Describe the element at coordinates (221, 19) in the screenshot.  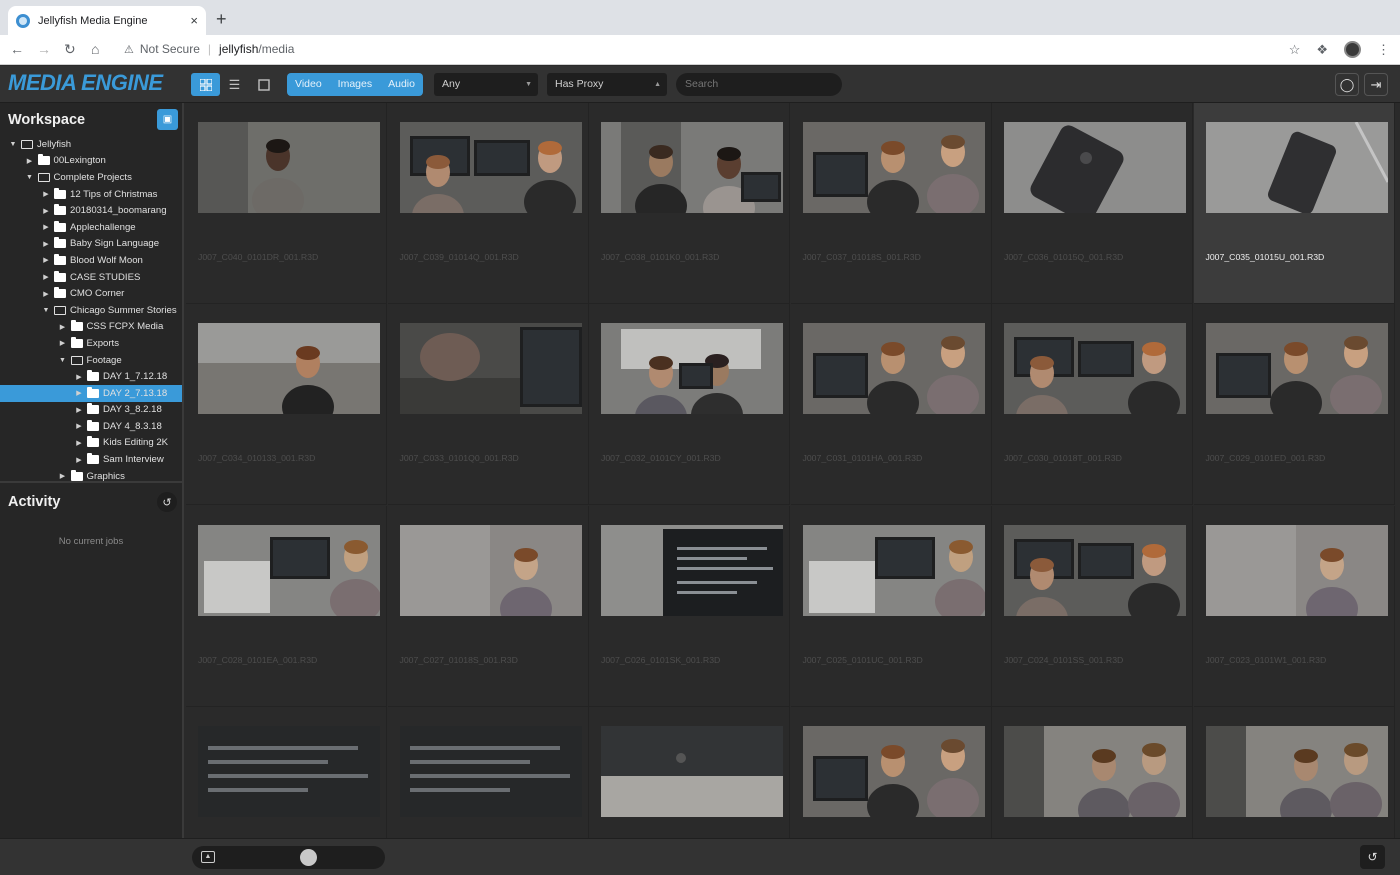
I see `new-tab-button: +` at that location.